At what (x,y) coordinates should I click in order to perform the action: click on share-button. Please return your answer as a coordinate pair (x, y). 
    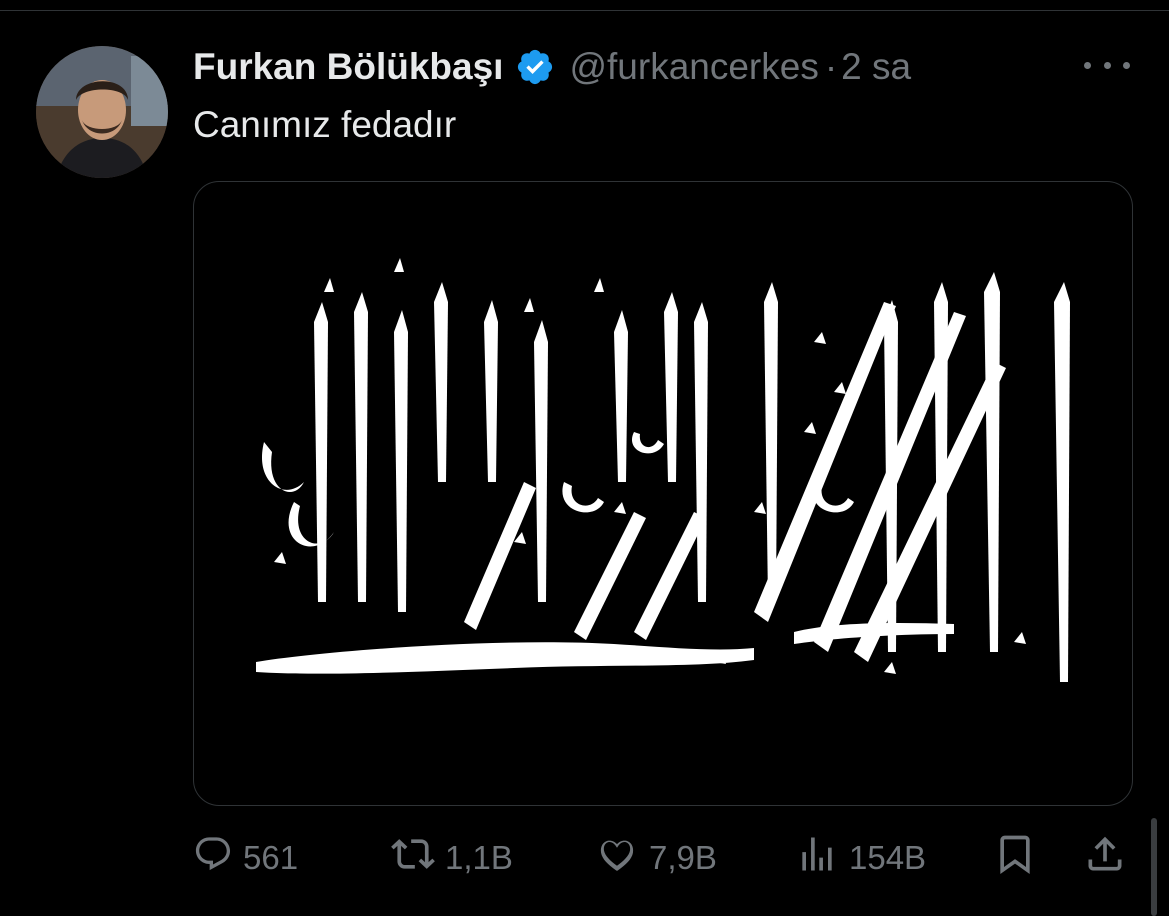
    Looking at the image, I should click on (1105, 858).